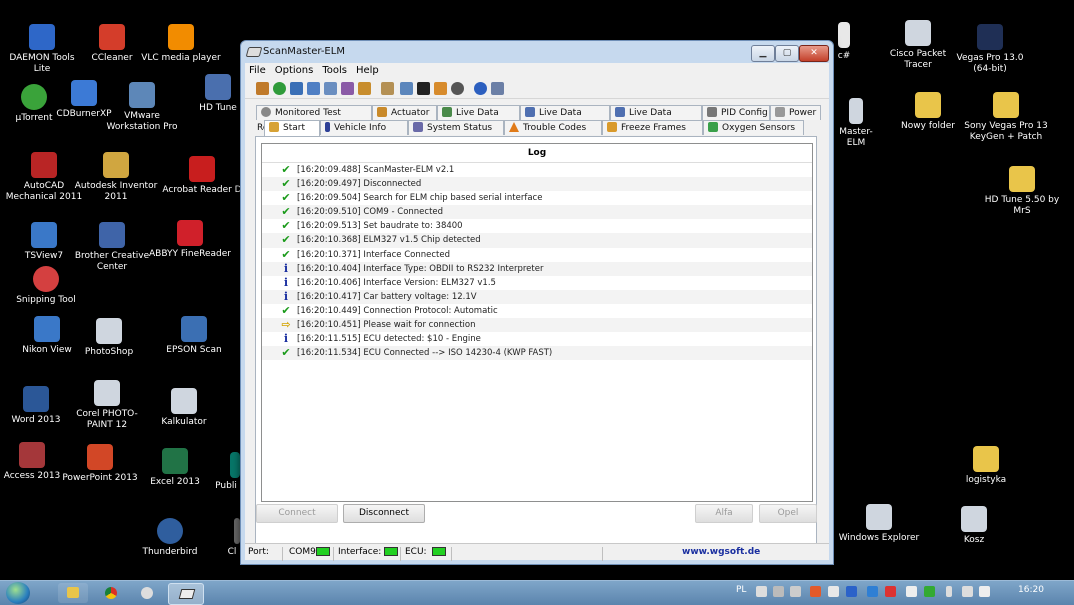 The image size is (1074, 605). I want to click on graph-tool-icon, so click(347, 88).